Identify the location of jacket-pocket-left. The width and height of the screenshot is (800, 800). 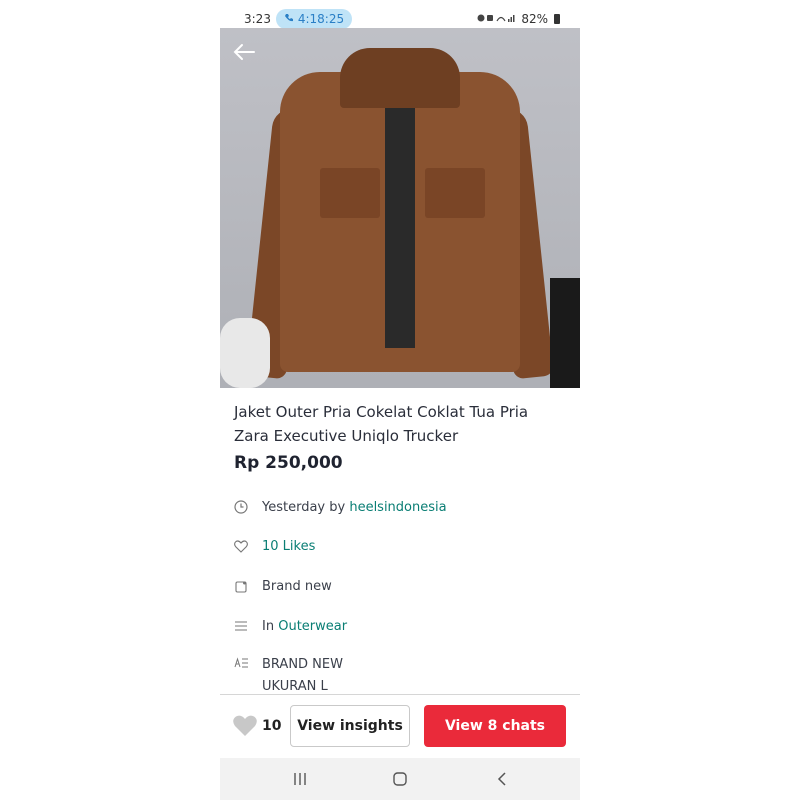
(350, 193).